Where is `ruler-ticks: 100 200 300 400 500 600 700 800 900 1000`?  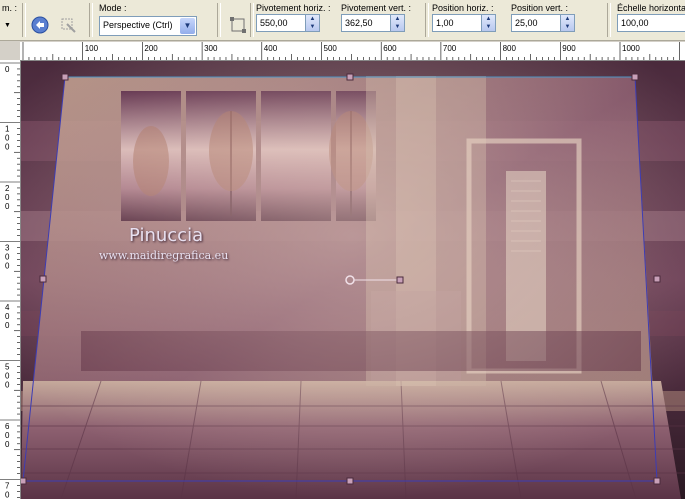
ruler-ticks: 100 200 300 400 500 600 700 800 900 1000 is located at coordinates (351, 51).